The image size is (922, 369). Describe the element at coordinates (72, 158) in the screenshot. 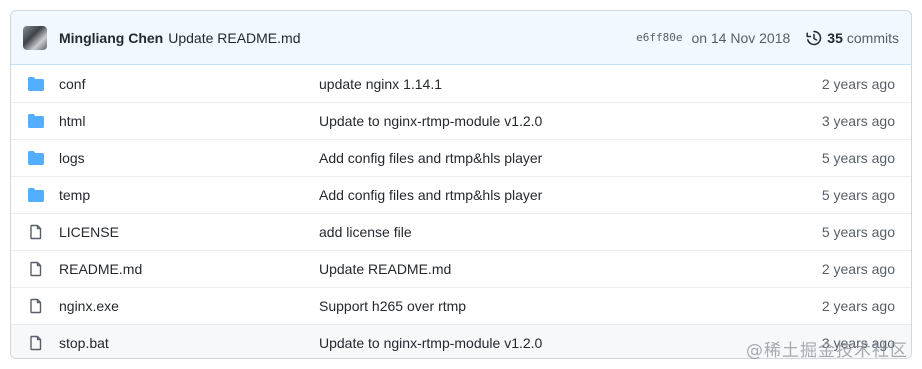

I see `file-name-link: logs` at that location.